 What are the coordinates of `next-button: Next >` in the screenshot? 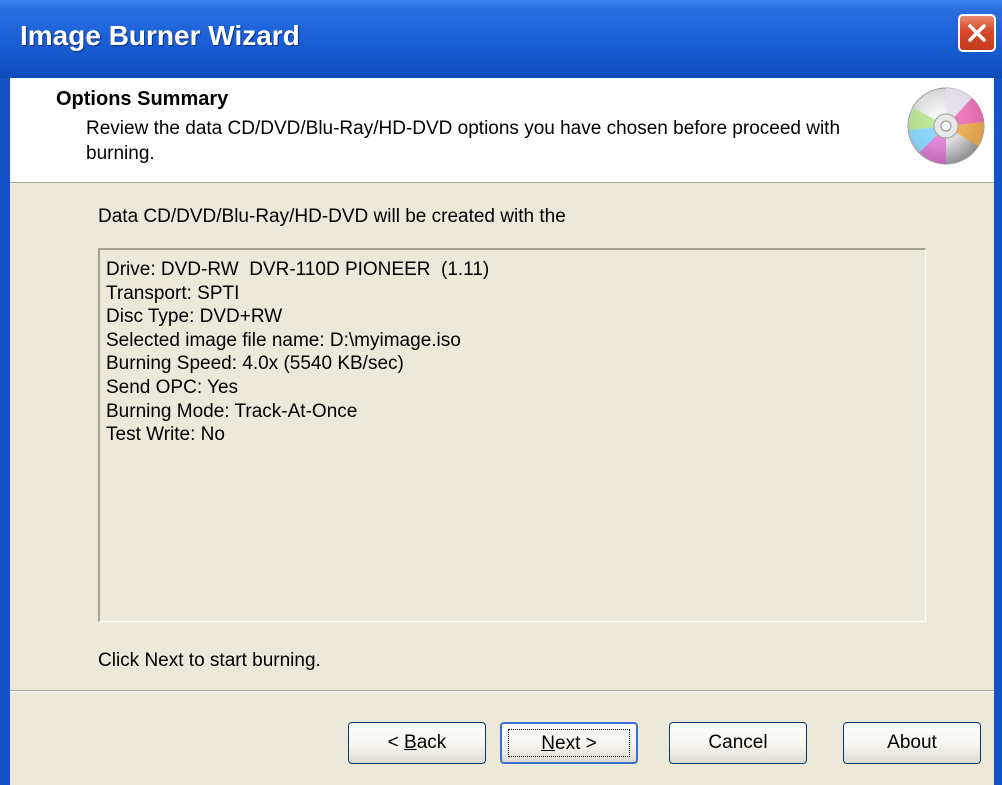 It's located at (569, 743).